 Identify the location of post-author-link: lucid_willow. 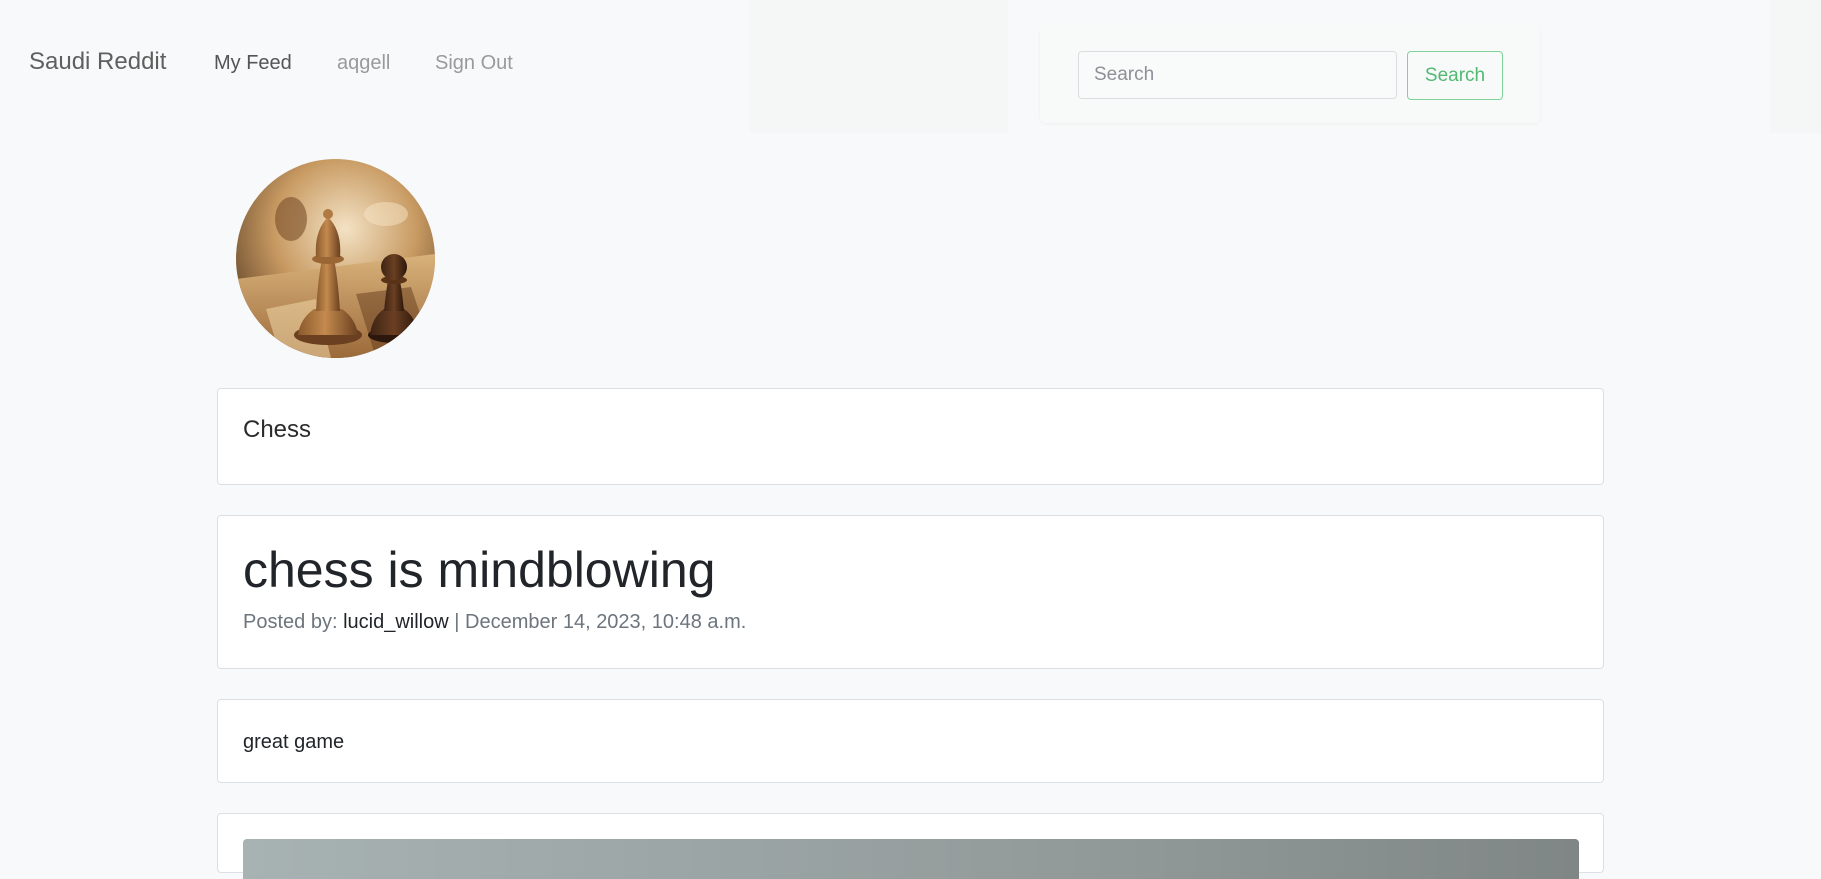
(396, 622).